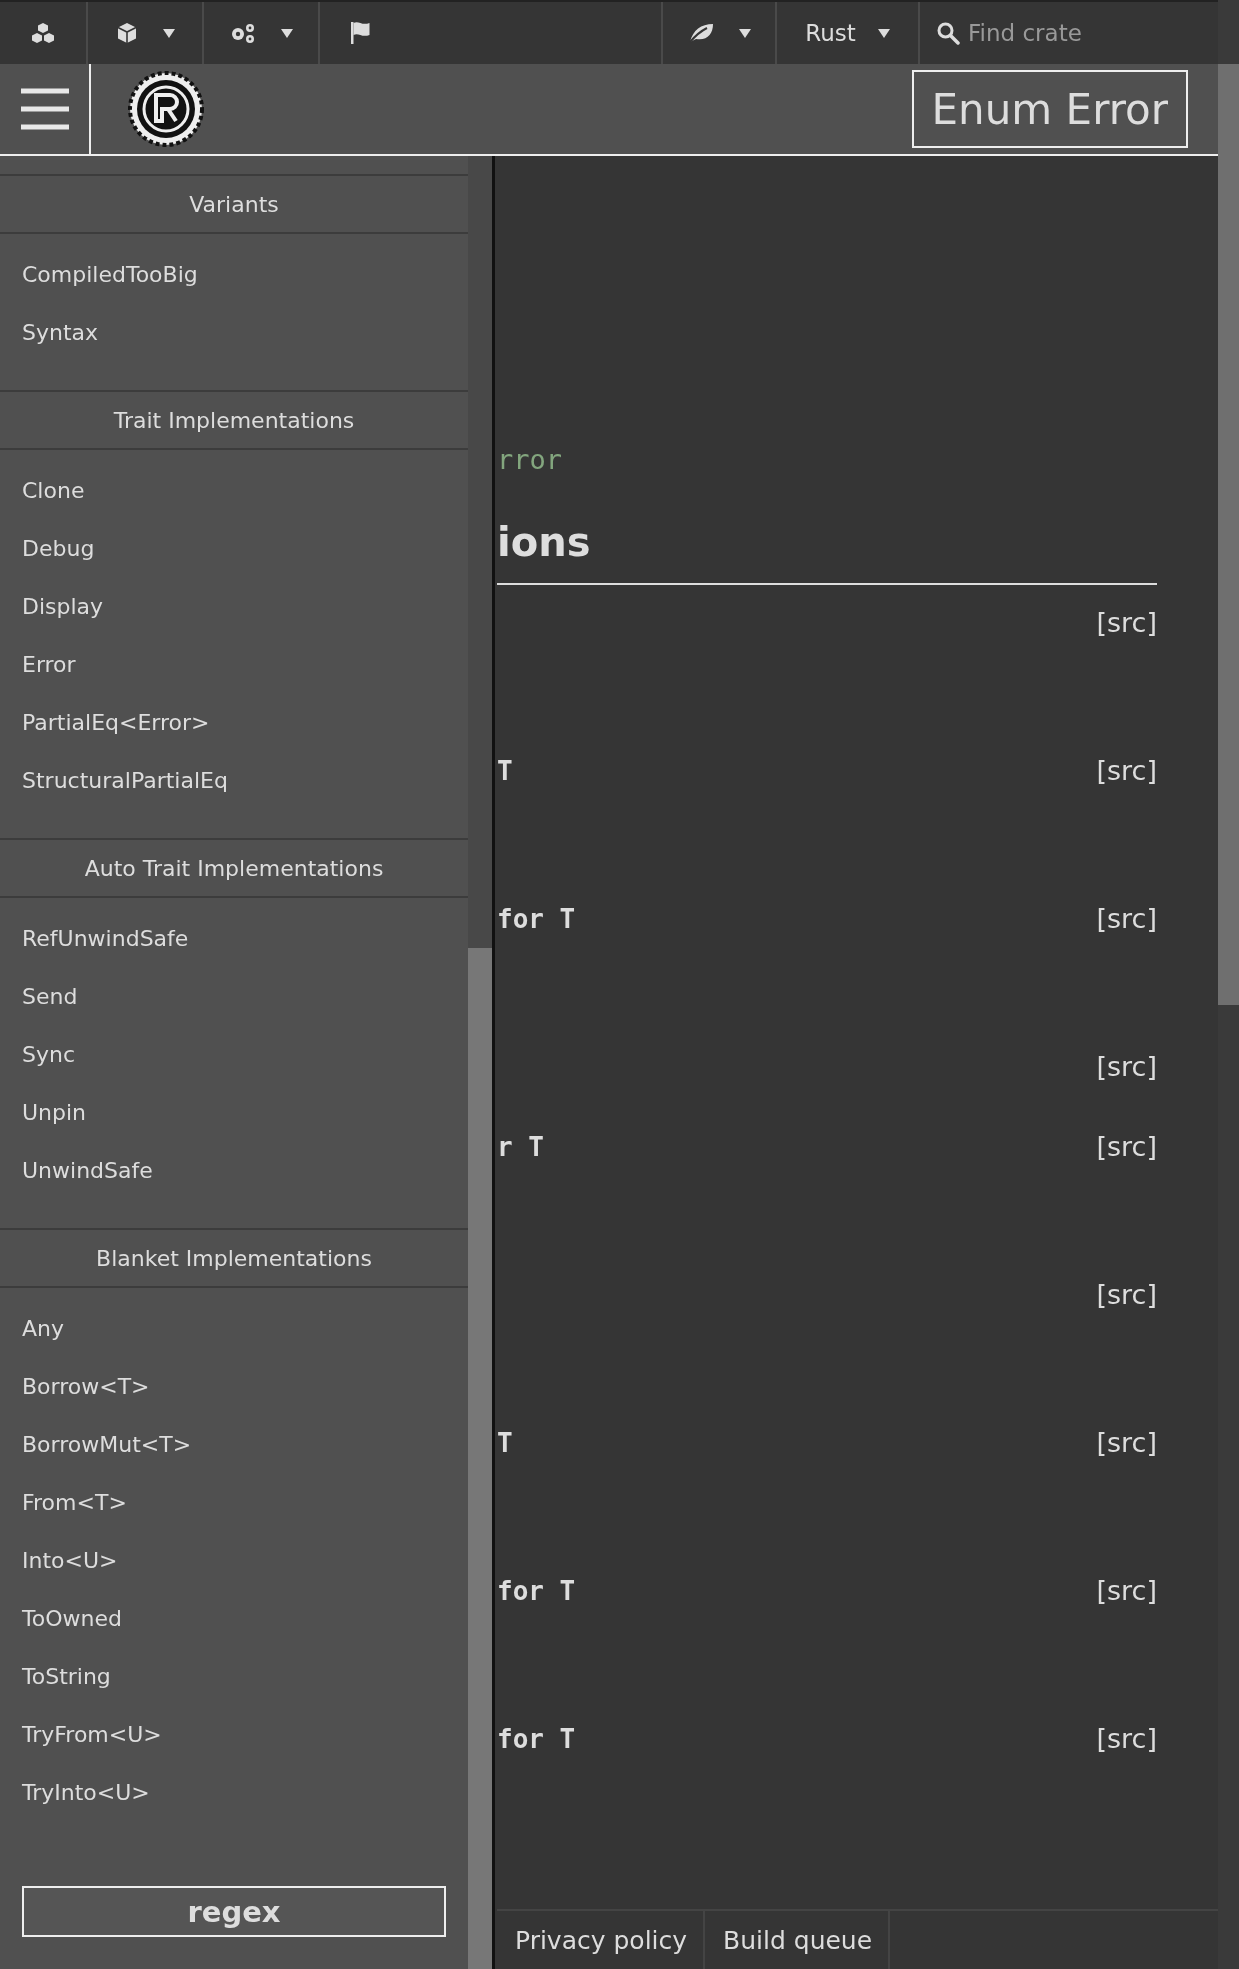 The width and height of the screenshot is (1239, 1969). Describe the element at coordinates (125, 780) in the screenshot. I see `sidebar-link: StructuralPartialEq` at that location.